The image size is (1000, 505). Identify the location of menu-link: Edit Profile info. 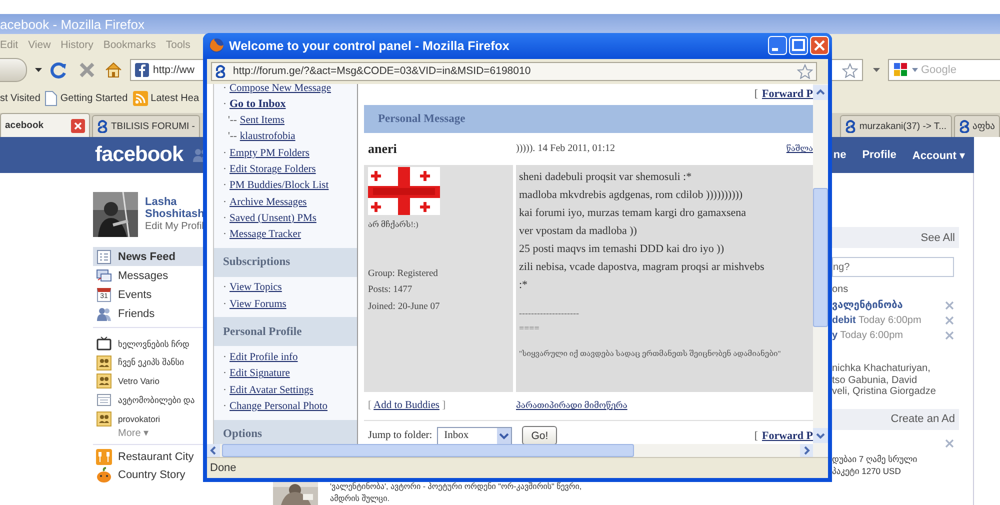
(264, 358).